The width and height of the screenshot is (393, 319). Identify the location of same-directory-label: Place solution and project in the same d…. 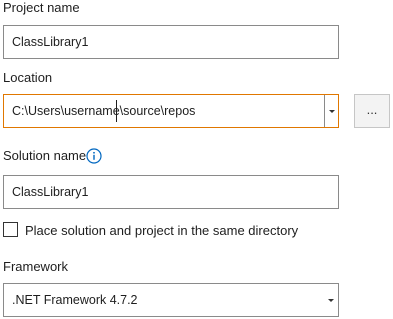
(162, 230).